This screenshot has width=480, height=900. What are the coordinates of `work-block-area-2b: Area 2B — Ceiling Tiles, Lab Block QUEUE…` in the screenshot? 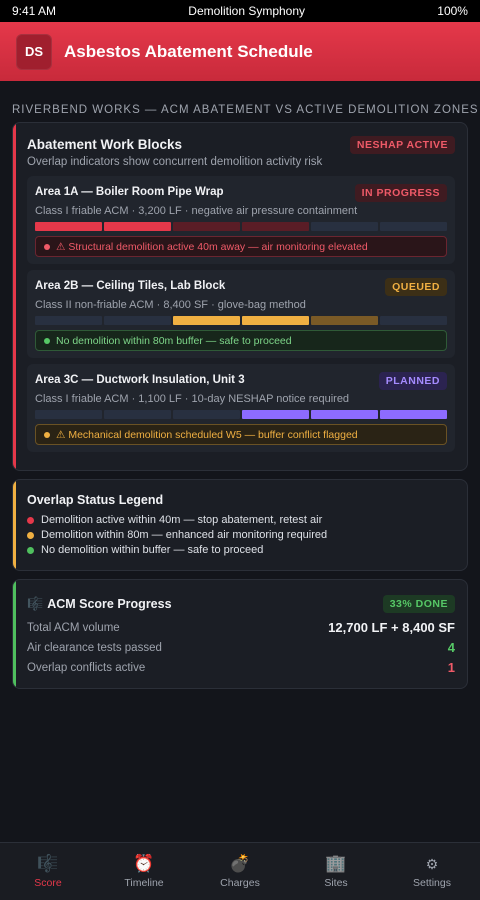 It's located at (241, 314).